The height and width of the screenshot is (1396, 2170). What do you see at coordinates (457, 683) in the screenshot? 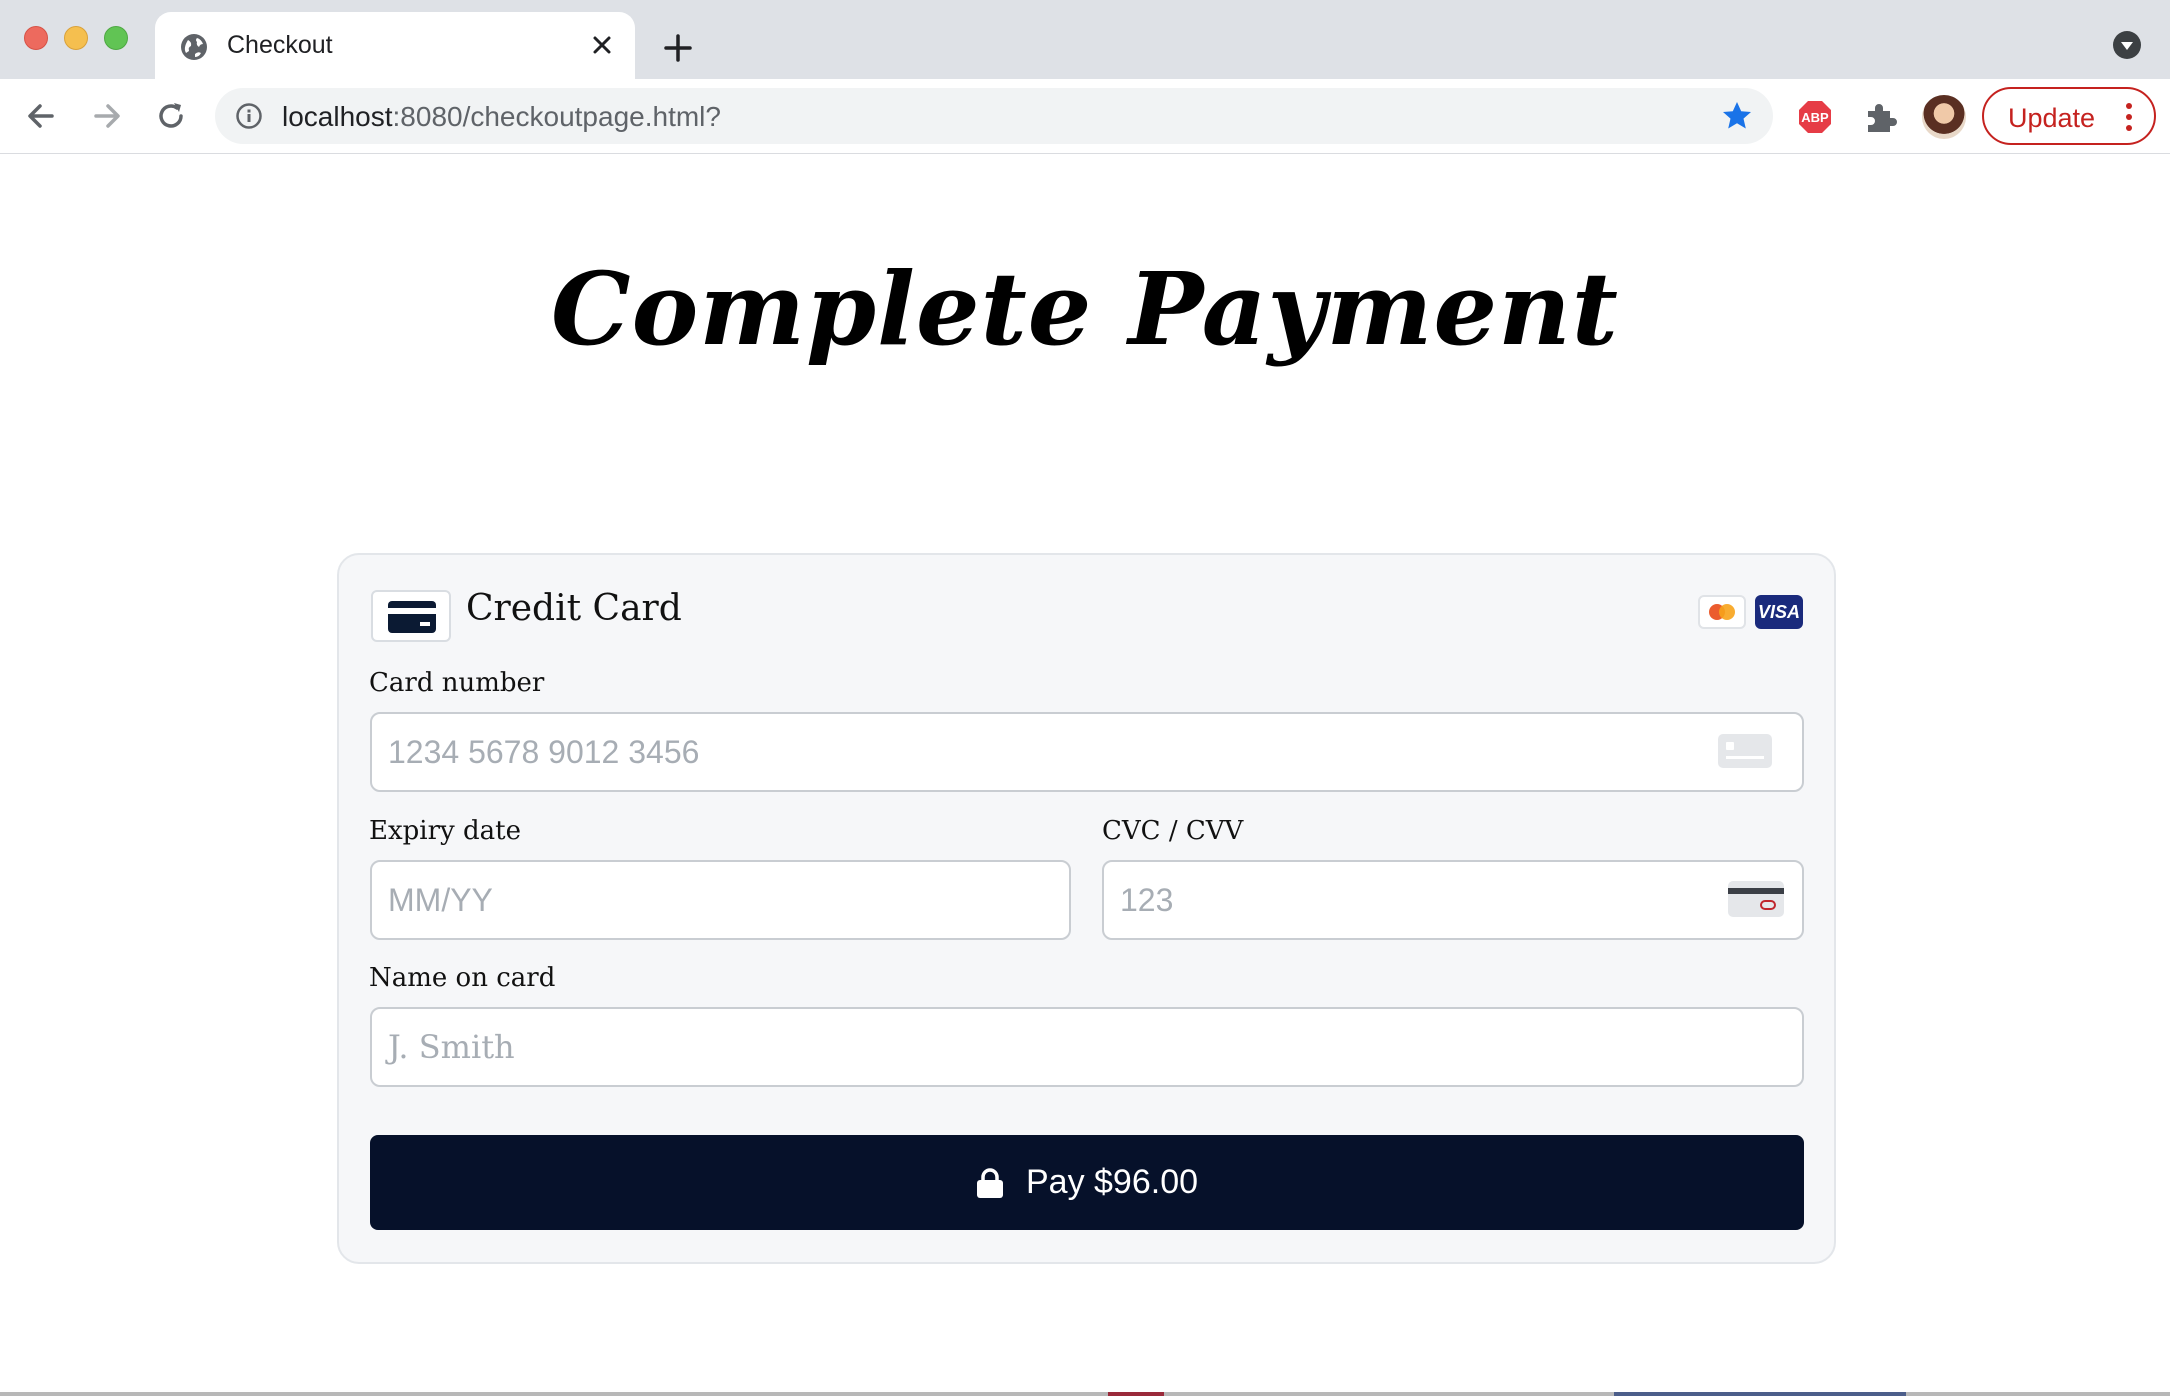
I see `card-number-label: Card number` at bounding box center [457, 683].